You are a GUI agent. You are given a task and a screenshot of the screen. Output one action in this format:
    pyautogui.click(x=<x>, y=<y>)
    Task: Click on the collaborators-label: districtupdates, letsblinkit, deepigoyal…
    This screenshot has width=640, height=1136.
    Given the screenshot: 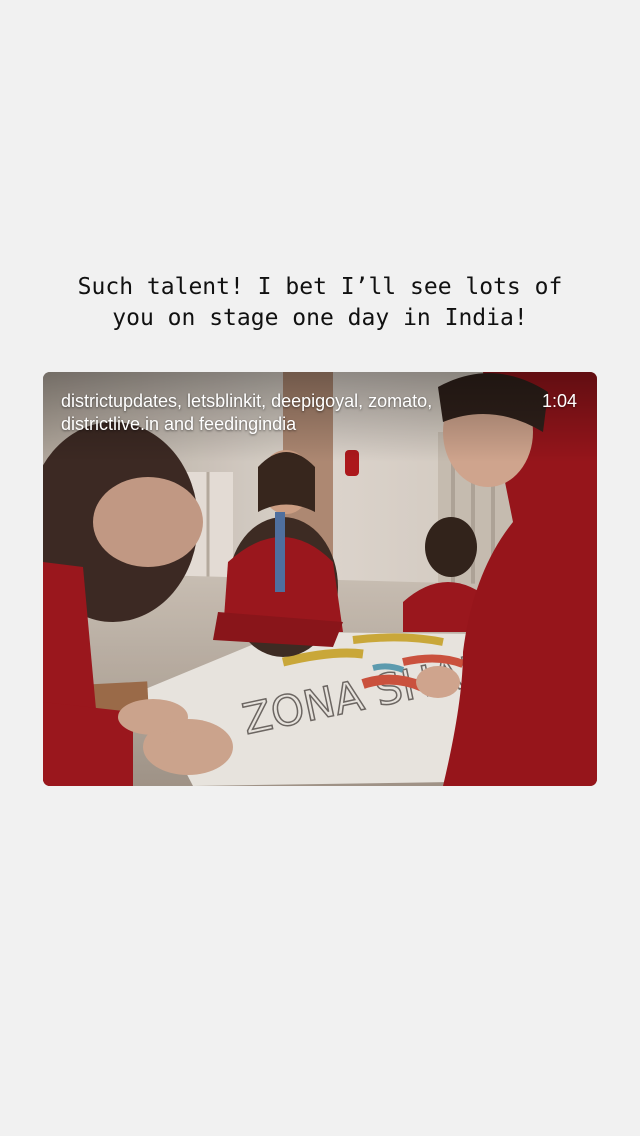 What is the action you would take?
    pyautogui.click(x=247, y=412)
    